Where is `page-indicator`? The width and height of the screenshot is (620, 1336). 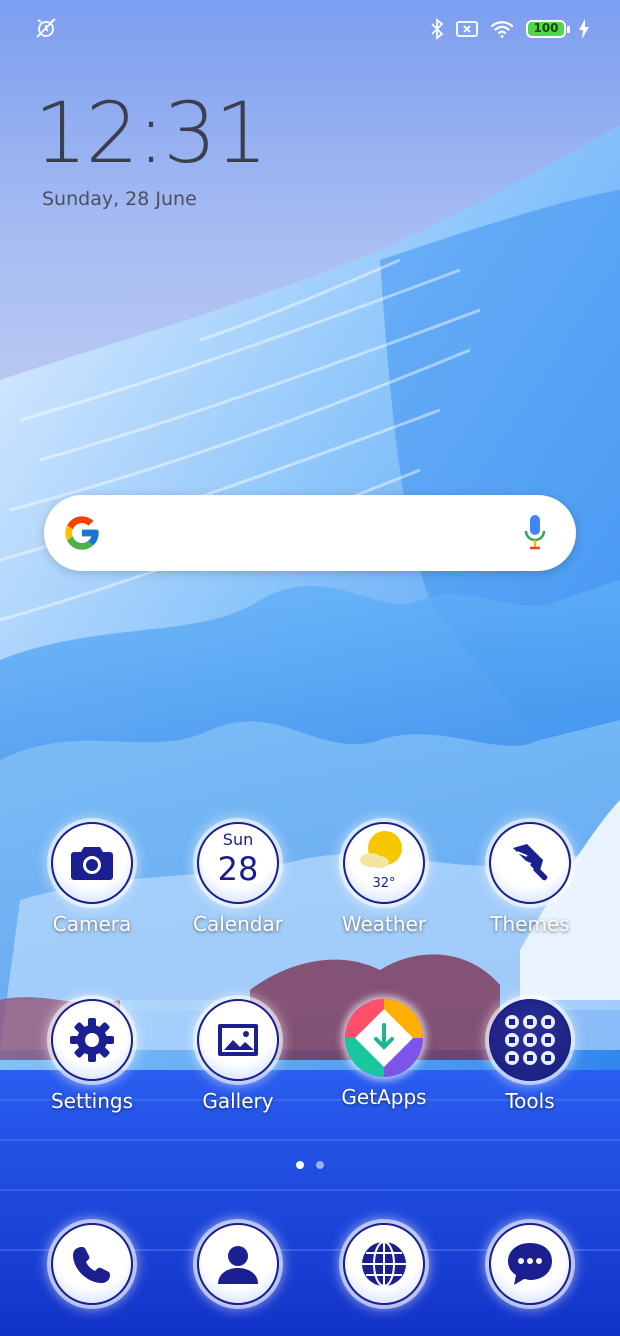
page-indicator is located at coordinates (310, 1165).